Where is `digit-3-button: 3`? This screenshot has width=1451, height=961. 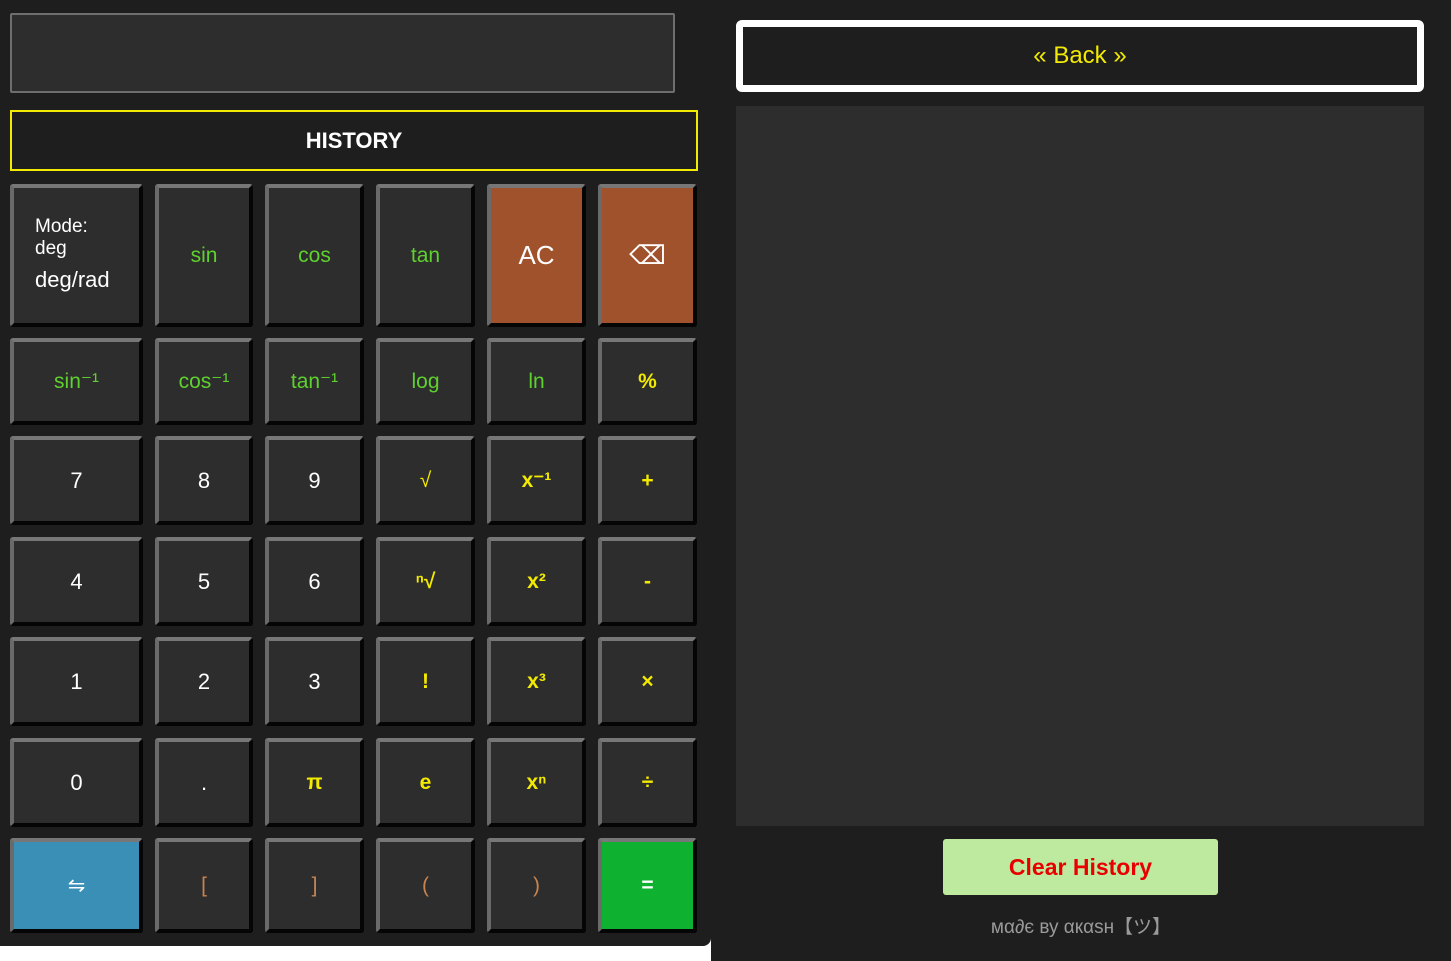
digit-3-button: 3 is located at coordinates (314, 681).